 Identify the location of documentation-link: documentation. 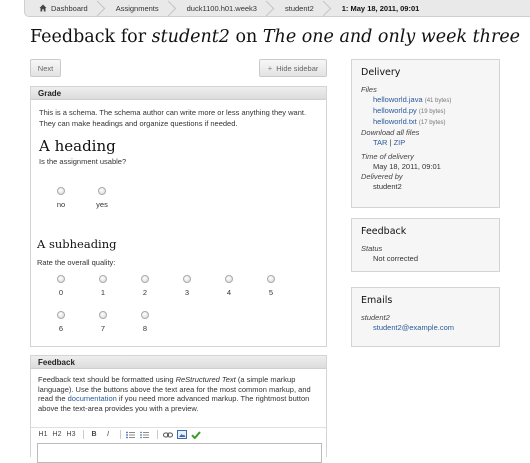
(92, 398).